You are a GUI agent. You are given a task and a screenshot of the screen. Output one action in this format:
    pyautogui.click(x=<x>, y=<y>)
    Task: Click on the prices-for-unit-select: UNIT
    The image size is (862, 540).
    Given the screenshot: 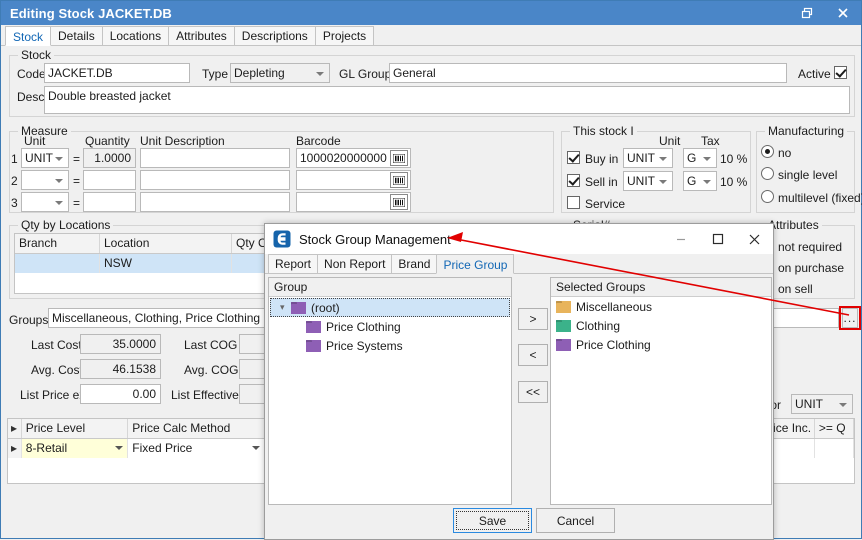 What is the action you would take?
    pyautogui.click(x=822, y=404)
    